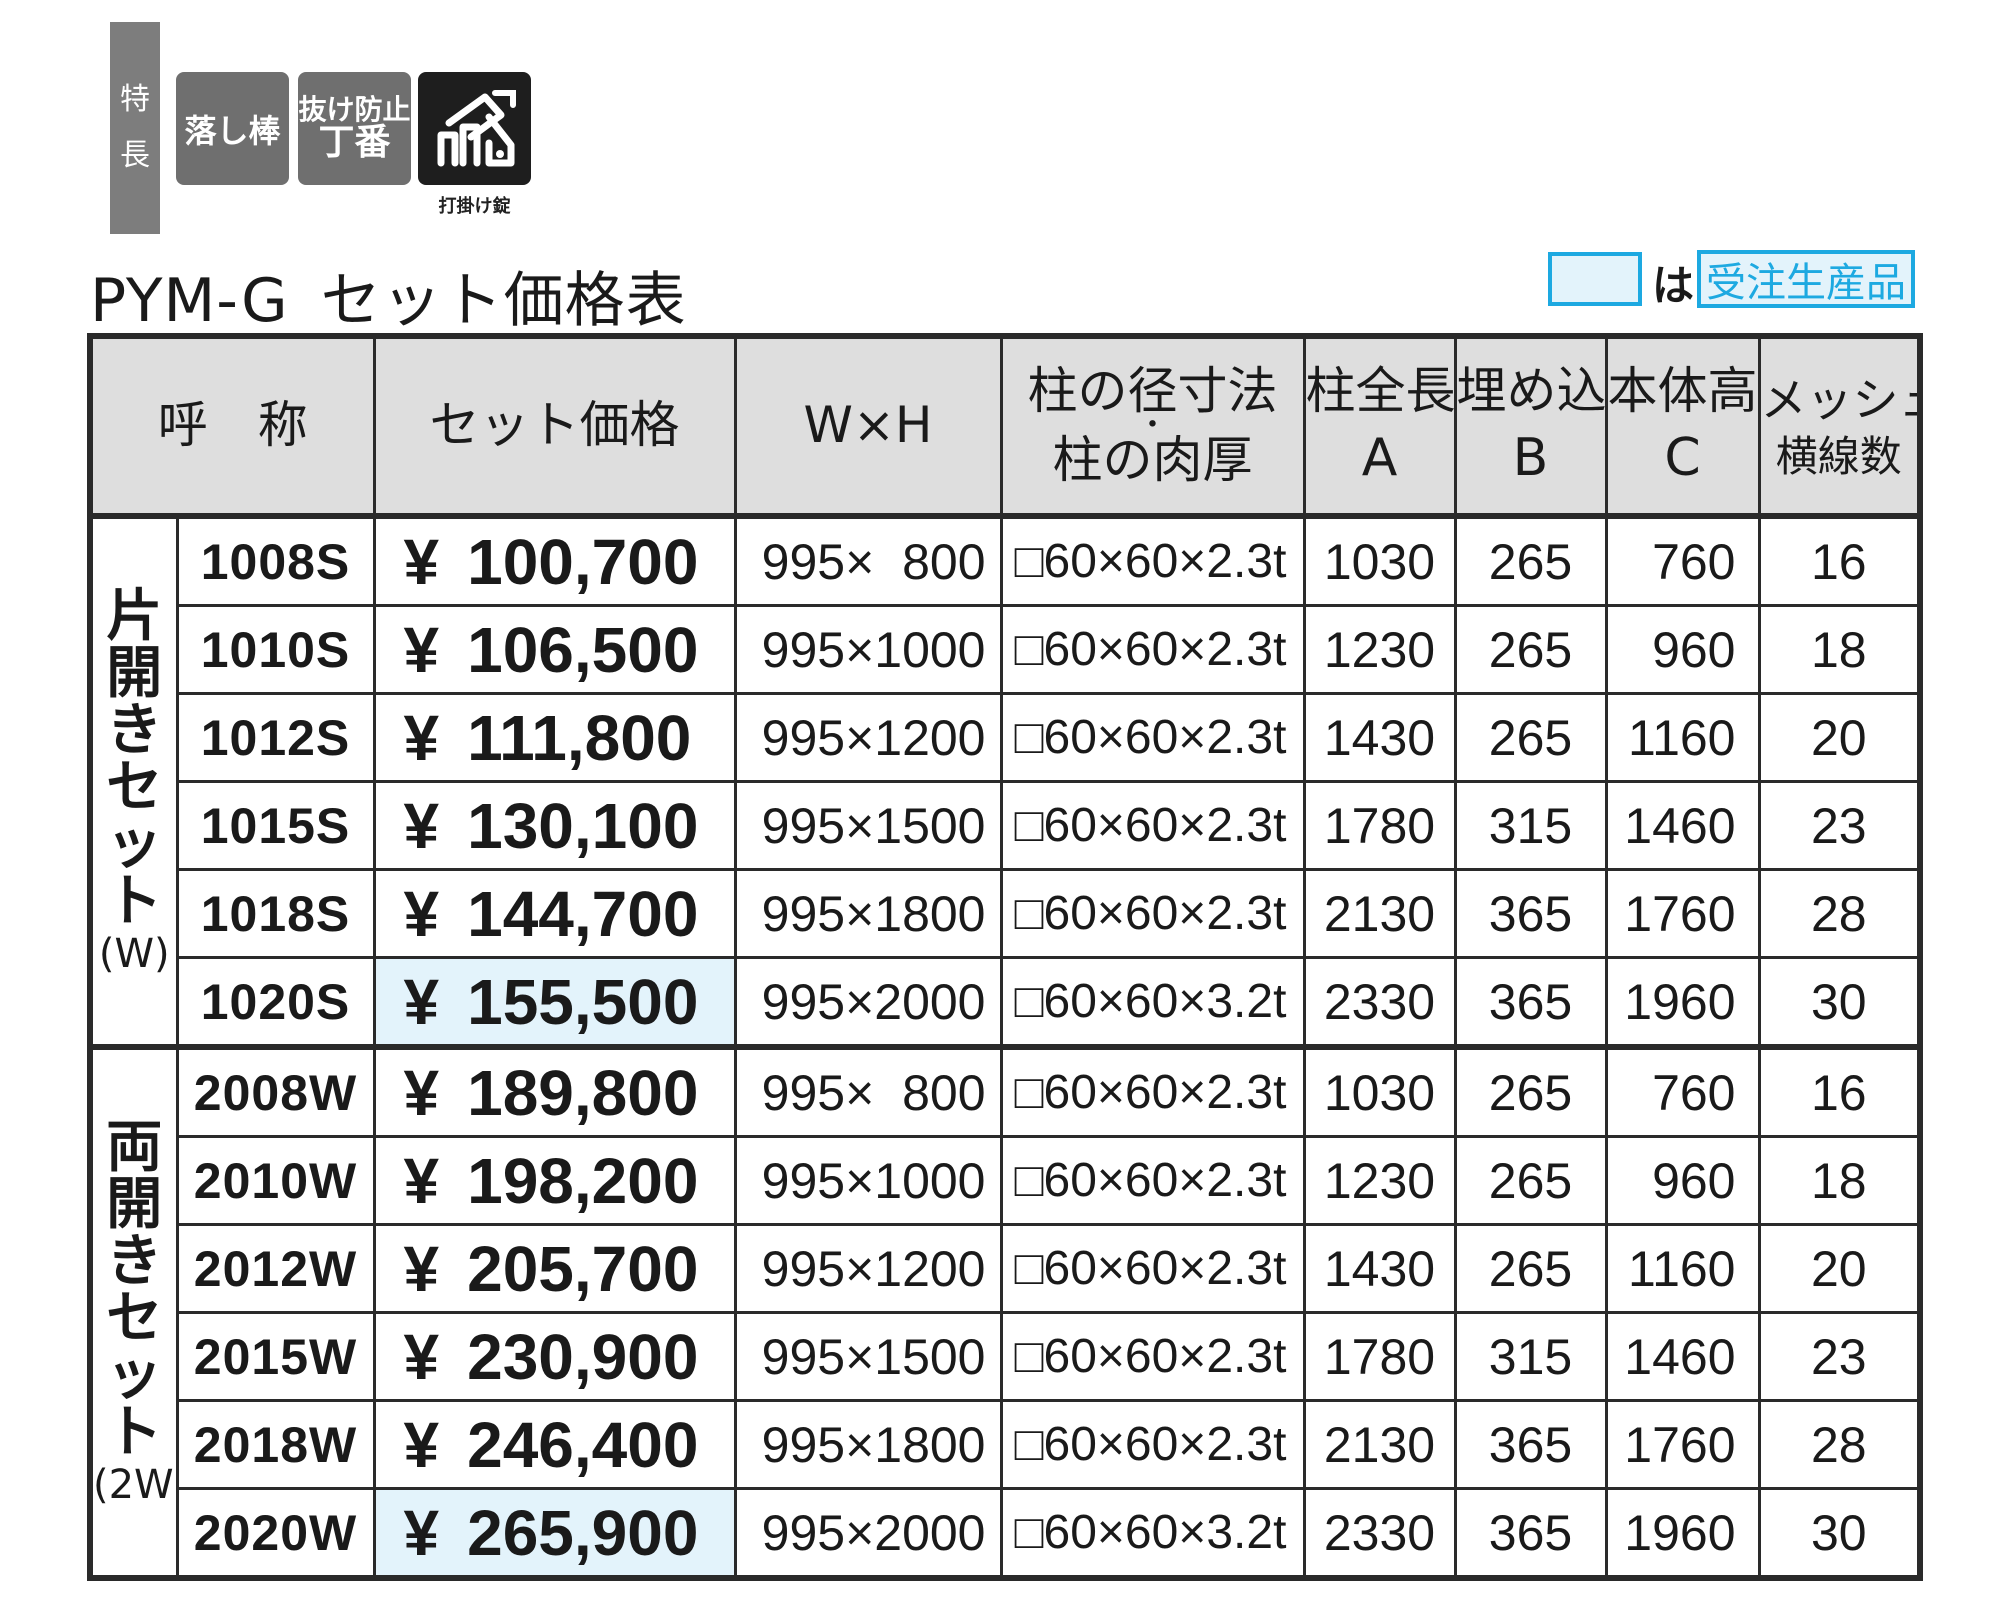 This screenshot has width=1999, height=1622. I want to click on set-price: ¥106,500, so click(554, 649).